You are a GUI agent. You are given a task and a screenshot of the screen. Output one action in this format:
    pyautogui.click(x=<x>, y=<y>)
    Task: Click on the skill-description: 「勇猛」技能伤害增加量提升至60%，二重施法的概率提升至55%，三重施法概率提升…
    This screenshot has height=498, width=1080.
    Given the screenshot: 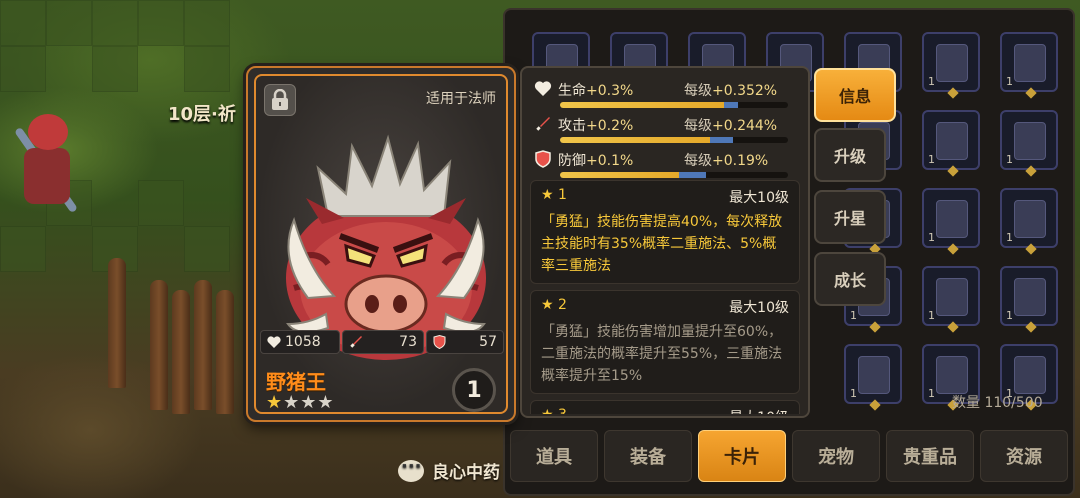 What is the action you would take?
    pyautogui.click(x=662, y=354)
    